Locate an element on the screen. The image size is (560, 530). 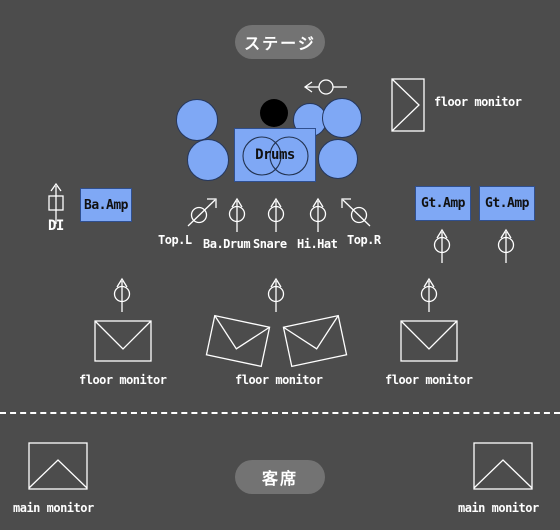
guitar-amp-left-mic is located at coordinates (442, 246).